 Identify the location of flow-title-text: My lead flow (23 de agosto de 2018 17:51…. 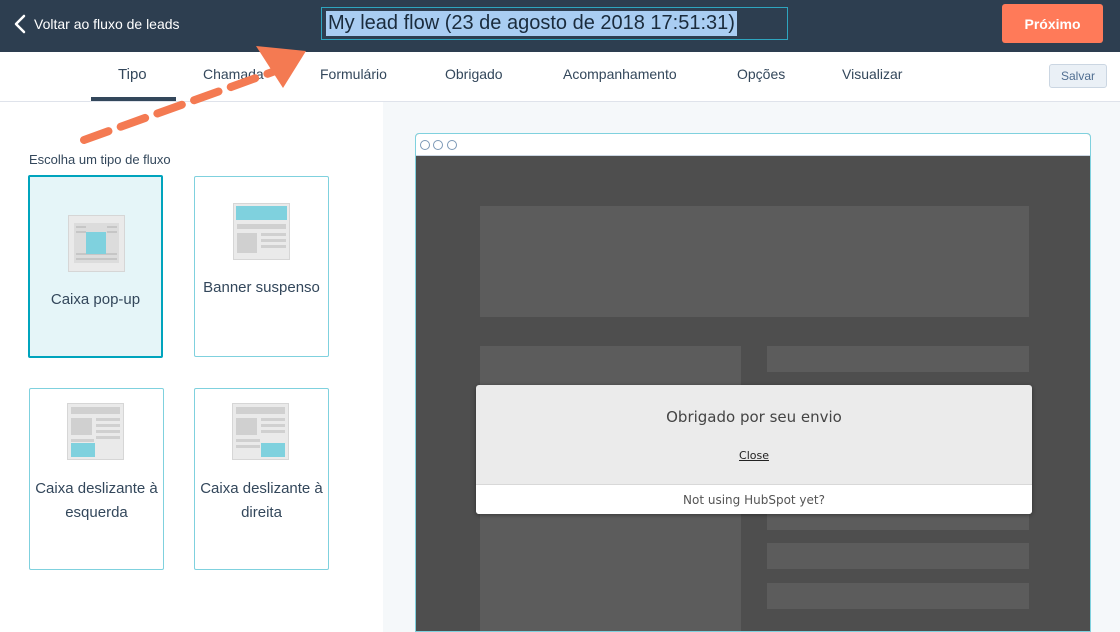
(531, 23).